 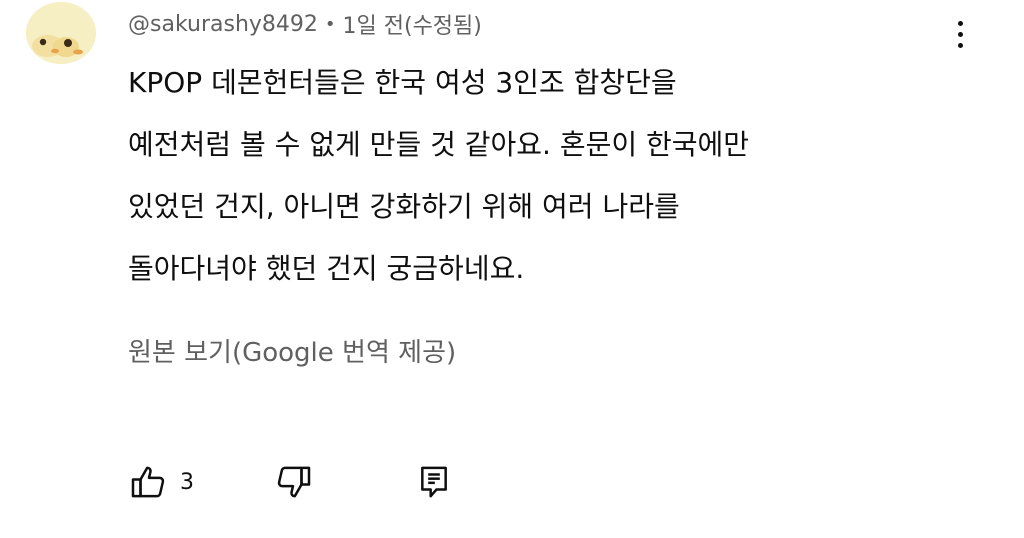 What do you see at coordinates (148, 482) in the screenshot?
I see `thumbs-up-icon` at bounding box center [148, 482].